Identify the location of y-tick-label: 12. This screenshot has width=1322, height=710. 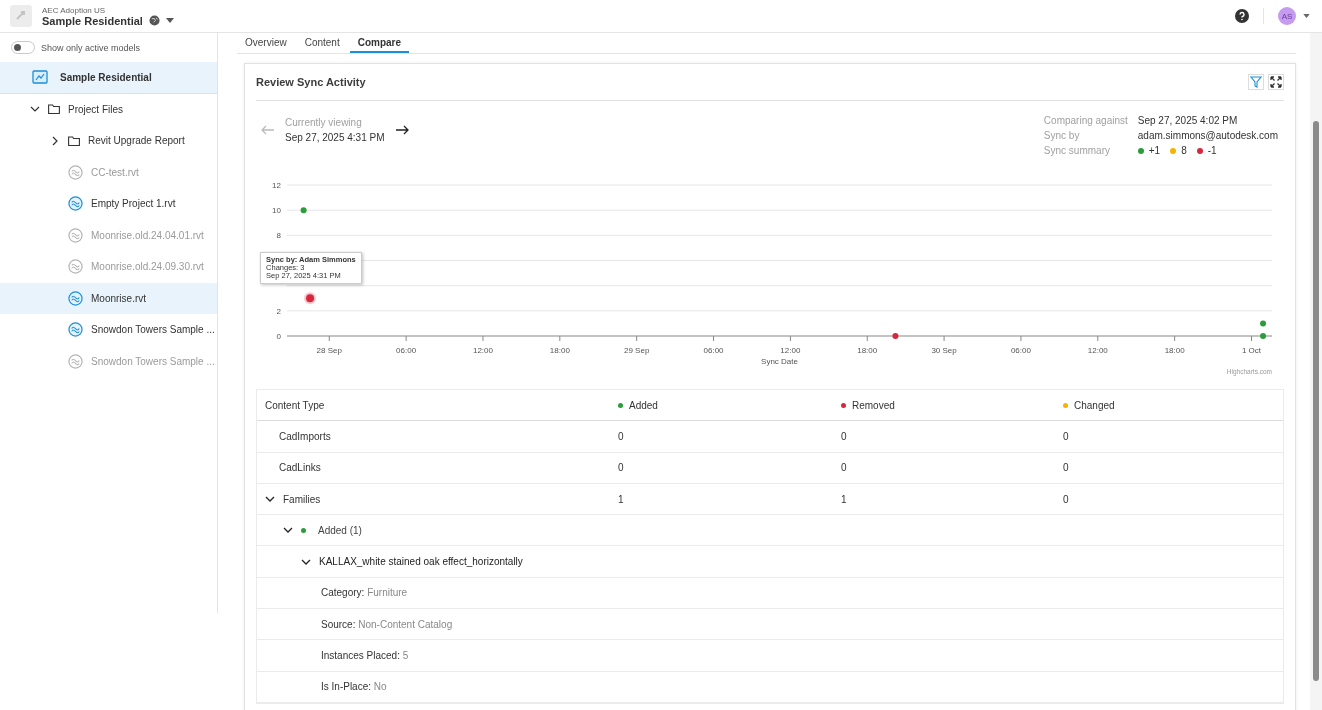
(276, 185).